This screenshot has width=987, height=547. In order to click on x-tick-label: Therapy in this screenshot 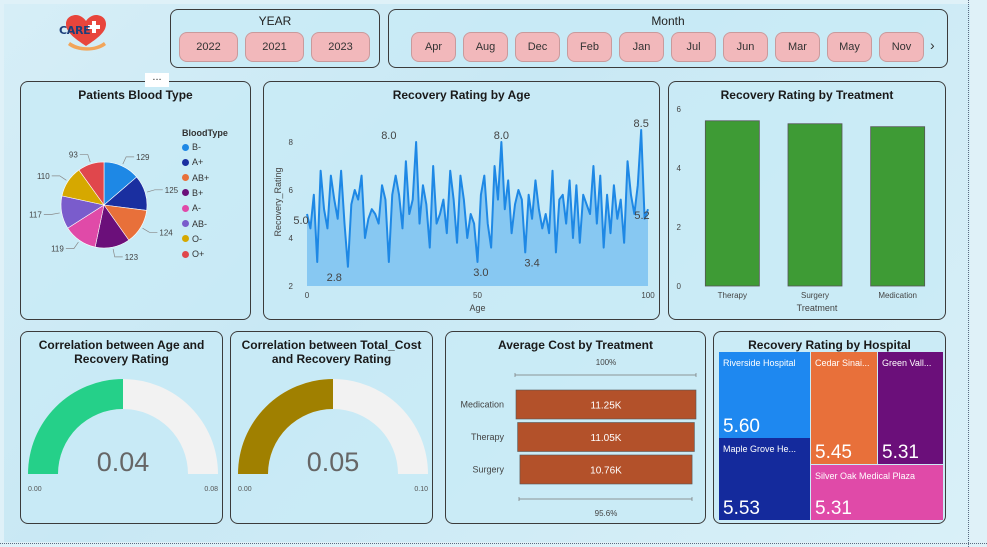, I will do `click(732, 295)`.